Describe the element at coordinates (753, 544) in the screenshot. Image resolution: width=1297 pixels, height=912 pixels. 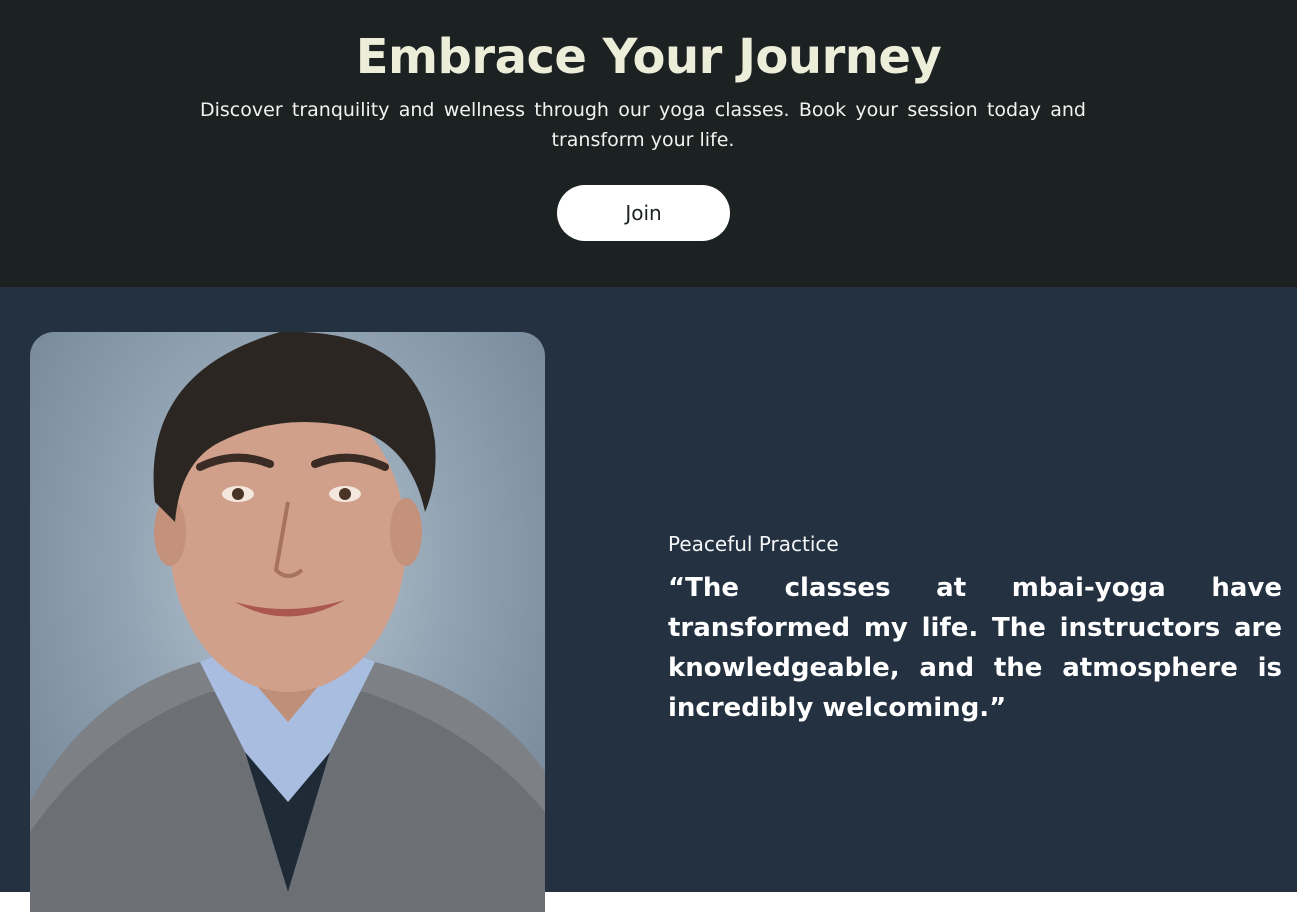
I see `testimonial-label: Peaceful Practice` at that location.